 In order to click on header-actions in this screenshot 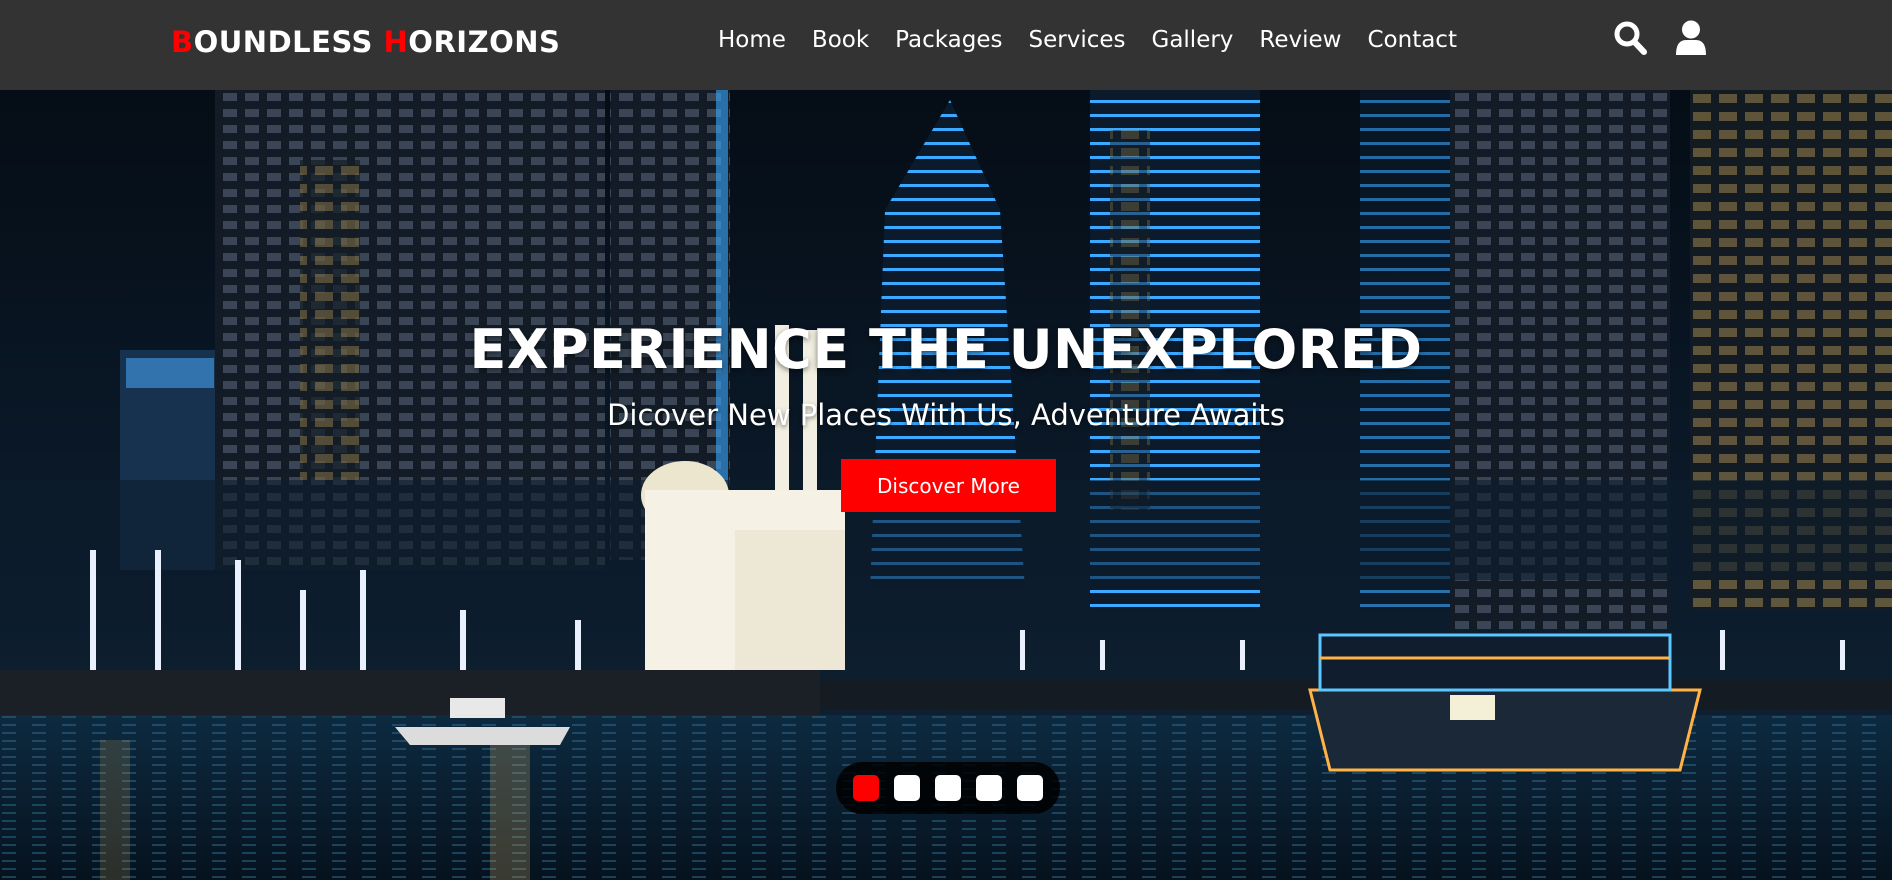, I will do `click(1660, 38)`.